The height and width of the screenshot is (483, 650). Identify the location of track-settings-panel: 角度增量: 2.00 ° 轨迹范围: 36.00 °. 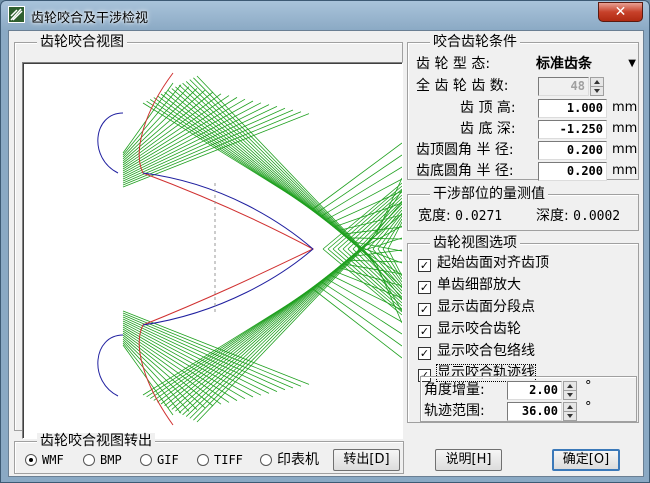
(528, 399).